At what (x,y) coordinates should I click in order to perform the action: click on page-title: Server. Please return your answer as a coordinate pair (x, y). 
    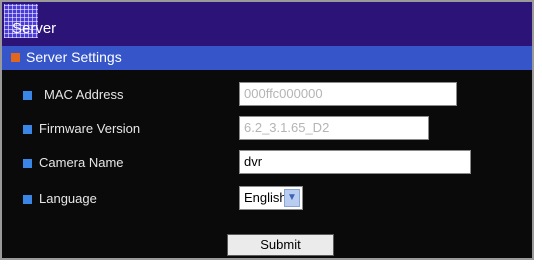
    Looking at the image, I should click on (34, 28).